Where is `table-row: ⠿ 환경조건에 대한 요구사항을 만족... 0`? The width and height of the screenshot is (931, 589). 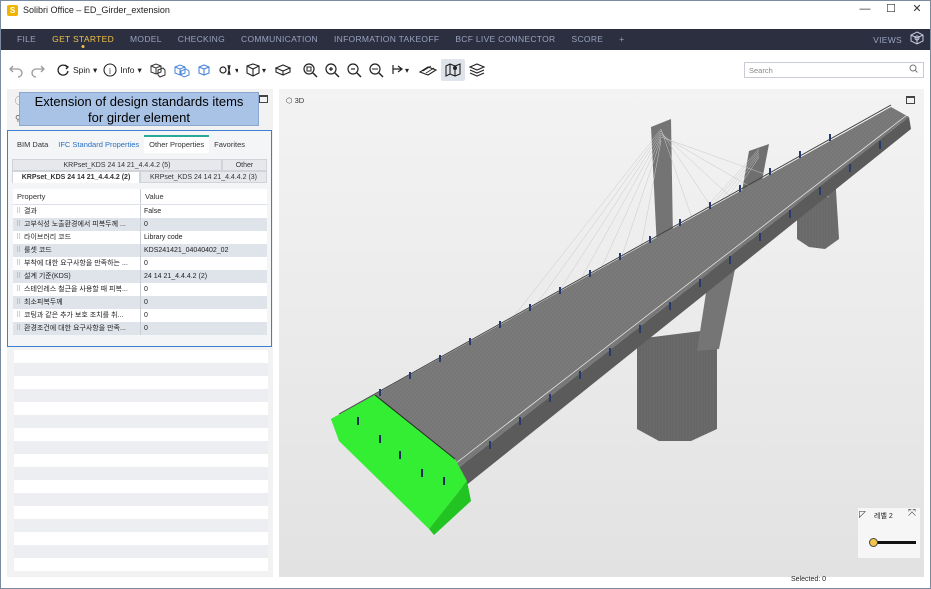
table-row: ⠿ 환경조건에 대한 요구사항을 만족... 0 is located at coordinates (140, 328).